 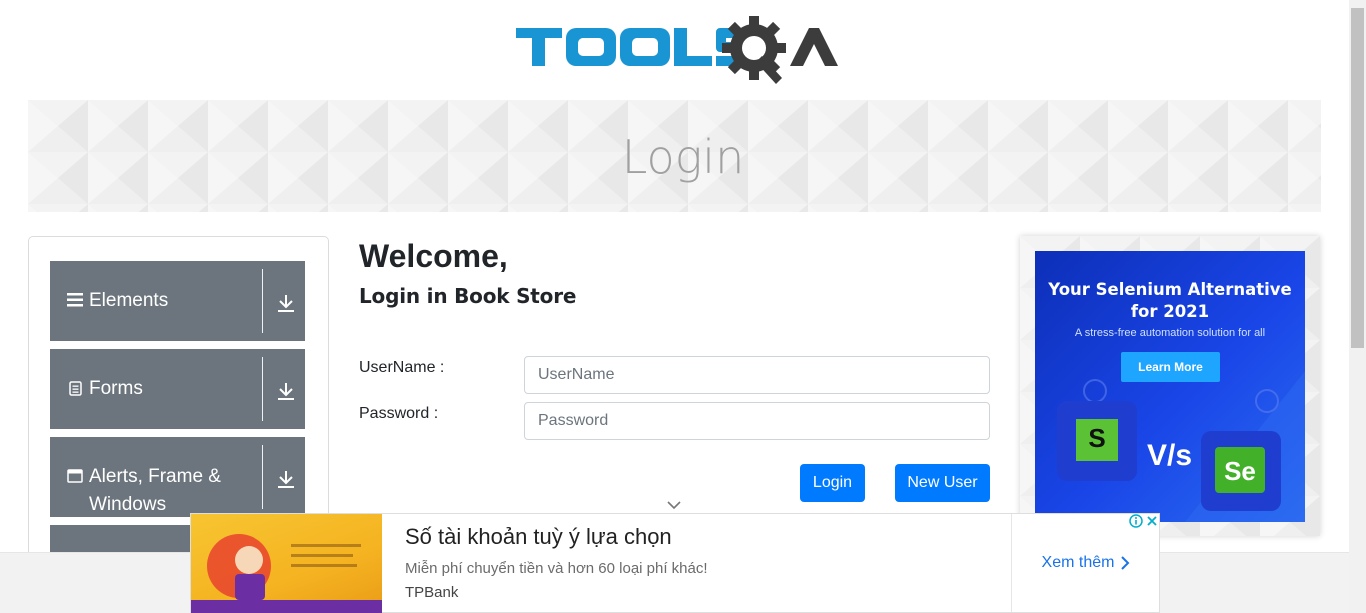 I want to click on sidebar-group-elements: Elements, so click(x=177, y=301).